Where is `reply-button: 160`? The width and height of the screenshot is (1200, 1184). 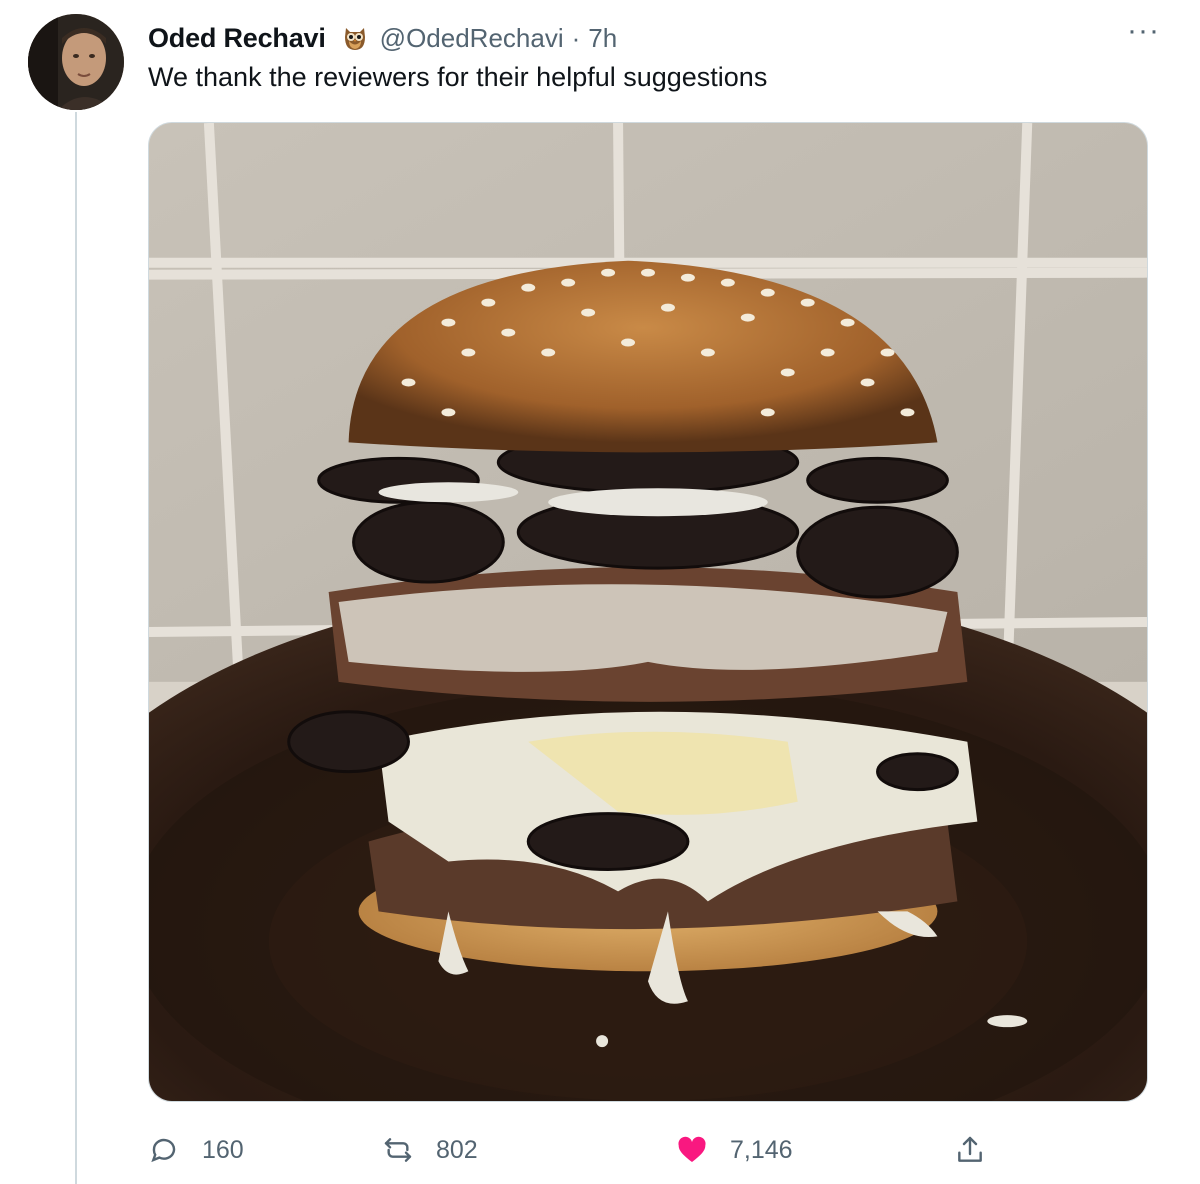 reply-button: 160 is located at coordinates (196, 1150).